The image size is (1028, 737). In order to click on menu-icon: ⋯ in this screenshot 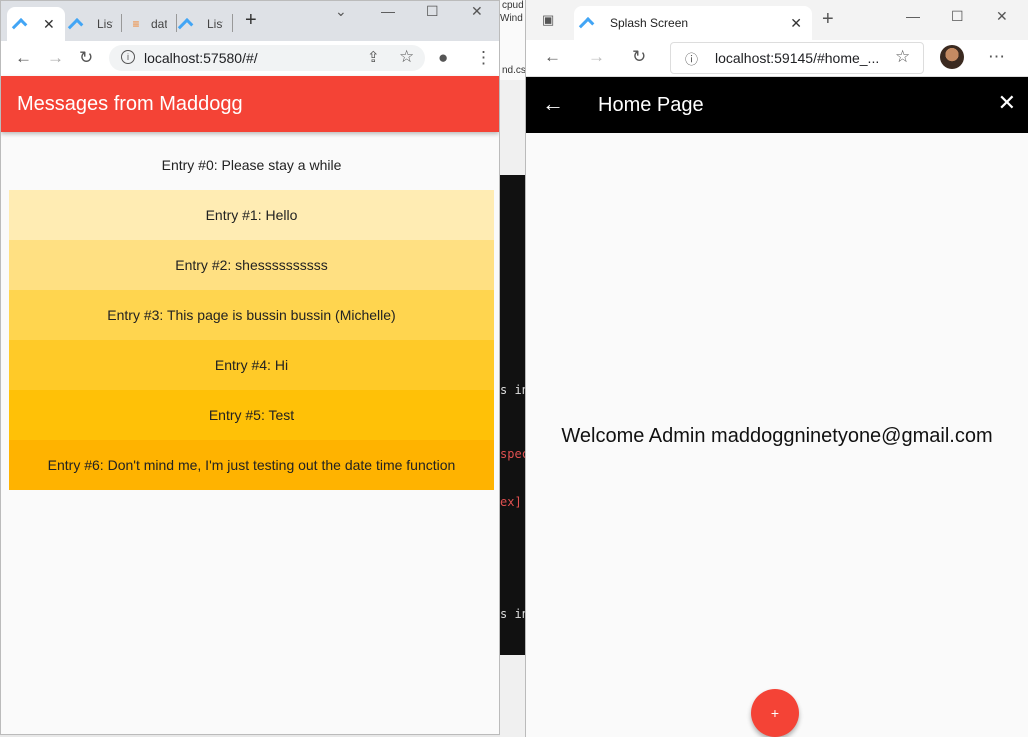, I will do `click(996, 57)`.